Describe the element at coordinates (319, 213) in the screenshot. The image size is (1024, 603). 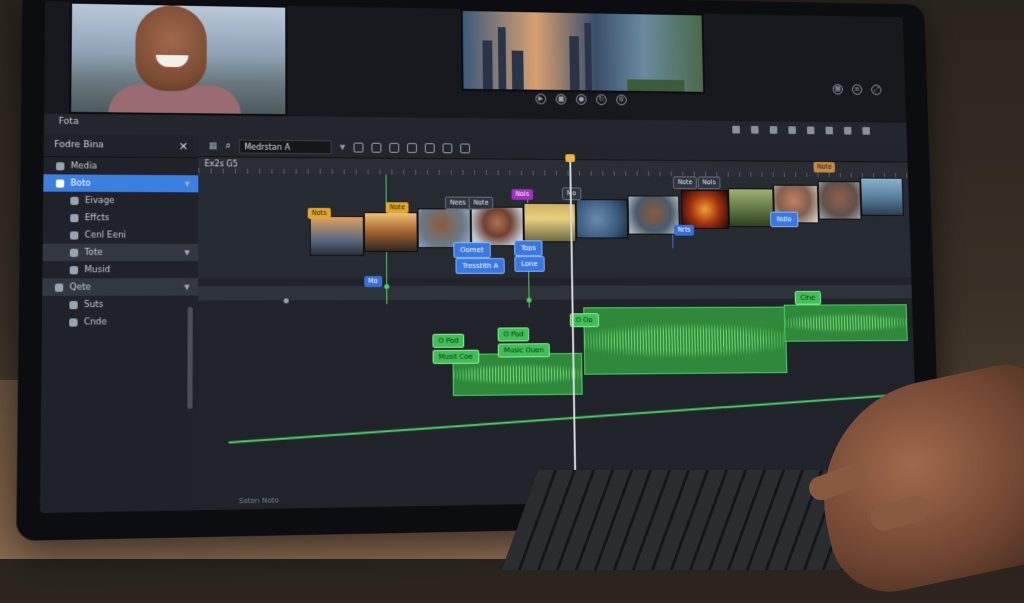
I see `clip-note-tag: Nots` at that location.